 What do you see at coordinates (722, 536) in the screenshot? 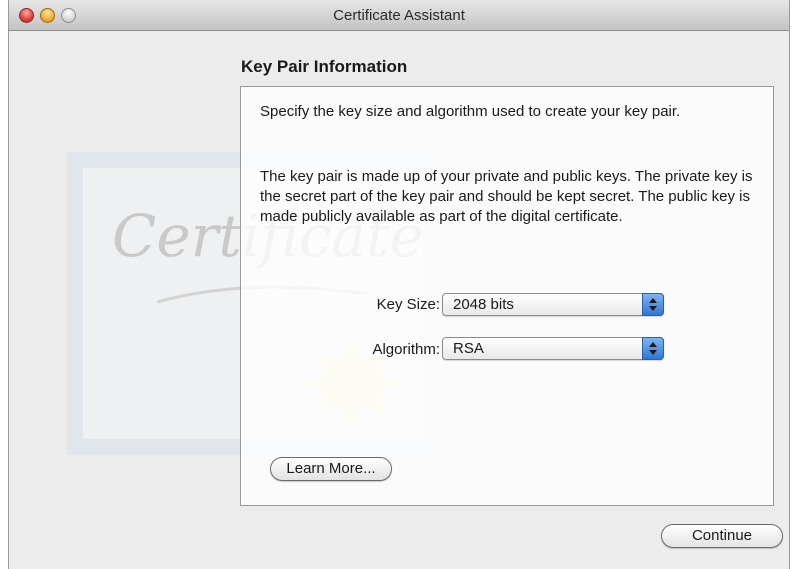
I see `continue-button: Continue` at bounding box center [722, 536].